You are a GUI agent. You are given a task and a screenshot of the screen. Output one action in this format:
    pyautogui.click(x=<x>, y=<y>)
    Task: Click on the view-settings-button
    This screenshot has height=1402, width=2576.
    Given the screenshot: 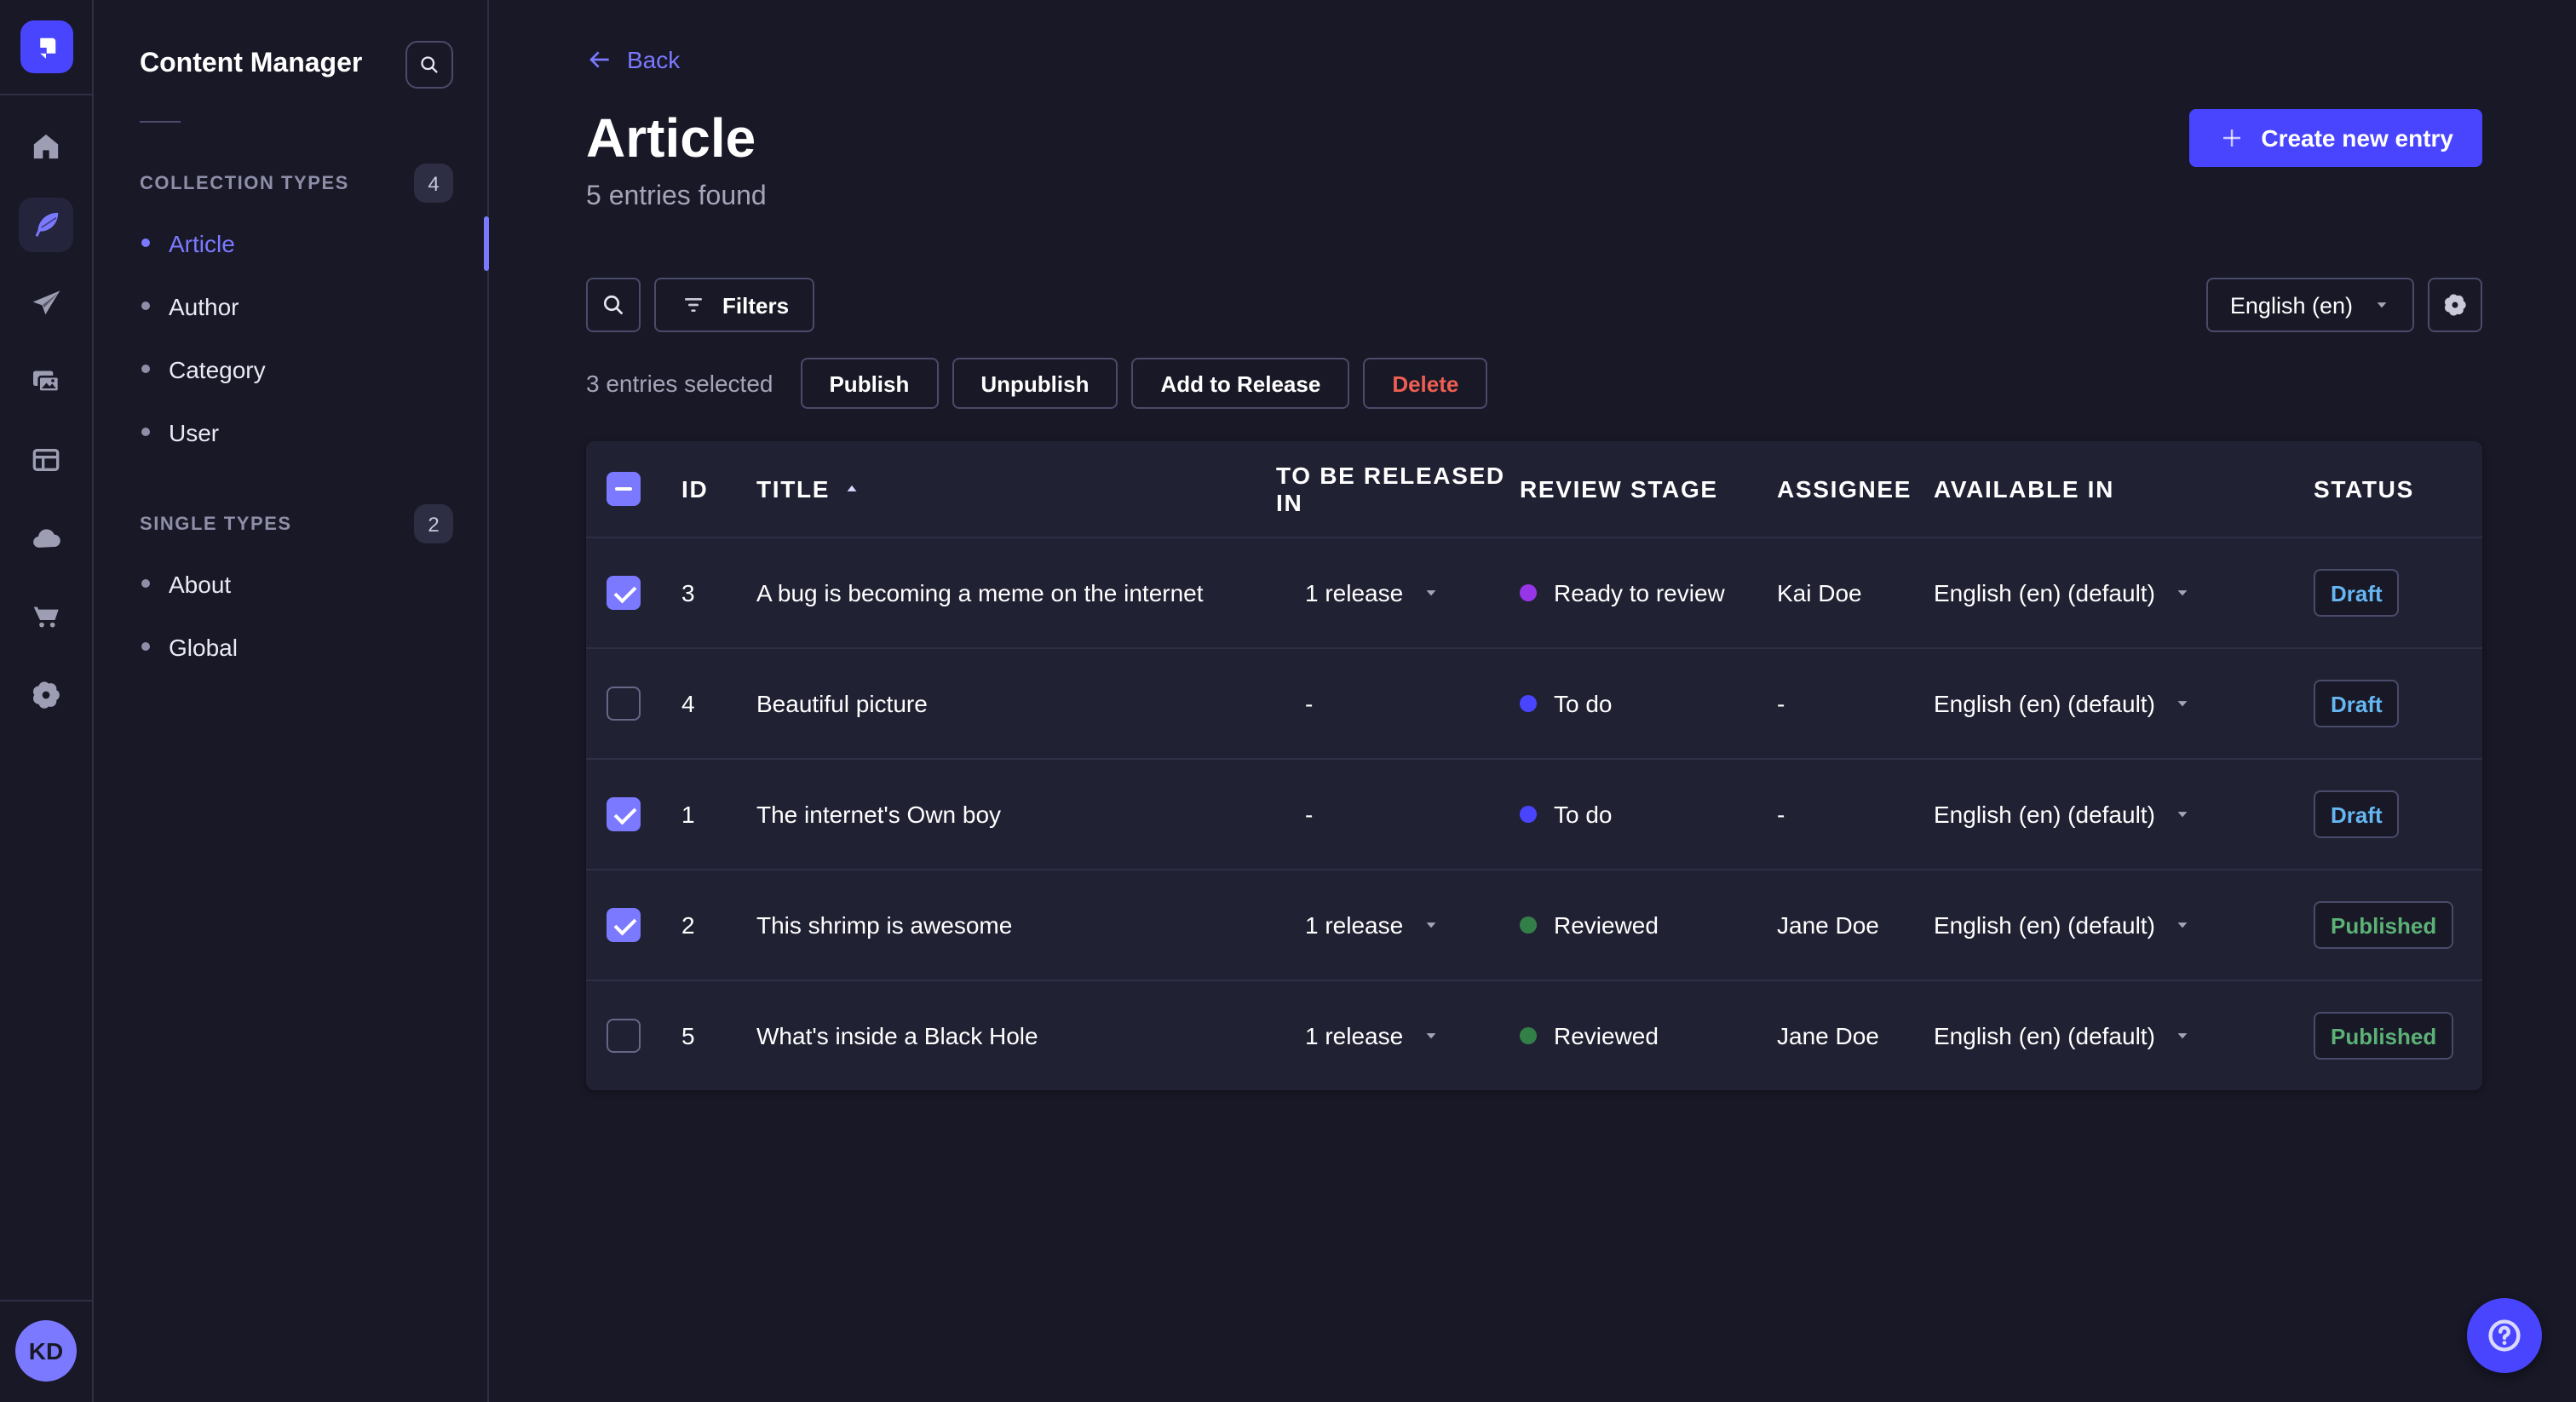 What is the action you would take?
    pyautogui.click(x=2455, y=305)
    